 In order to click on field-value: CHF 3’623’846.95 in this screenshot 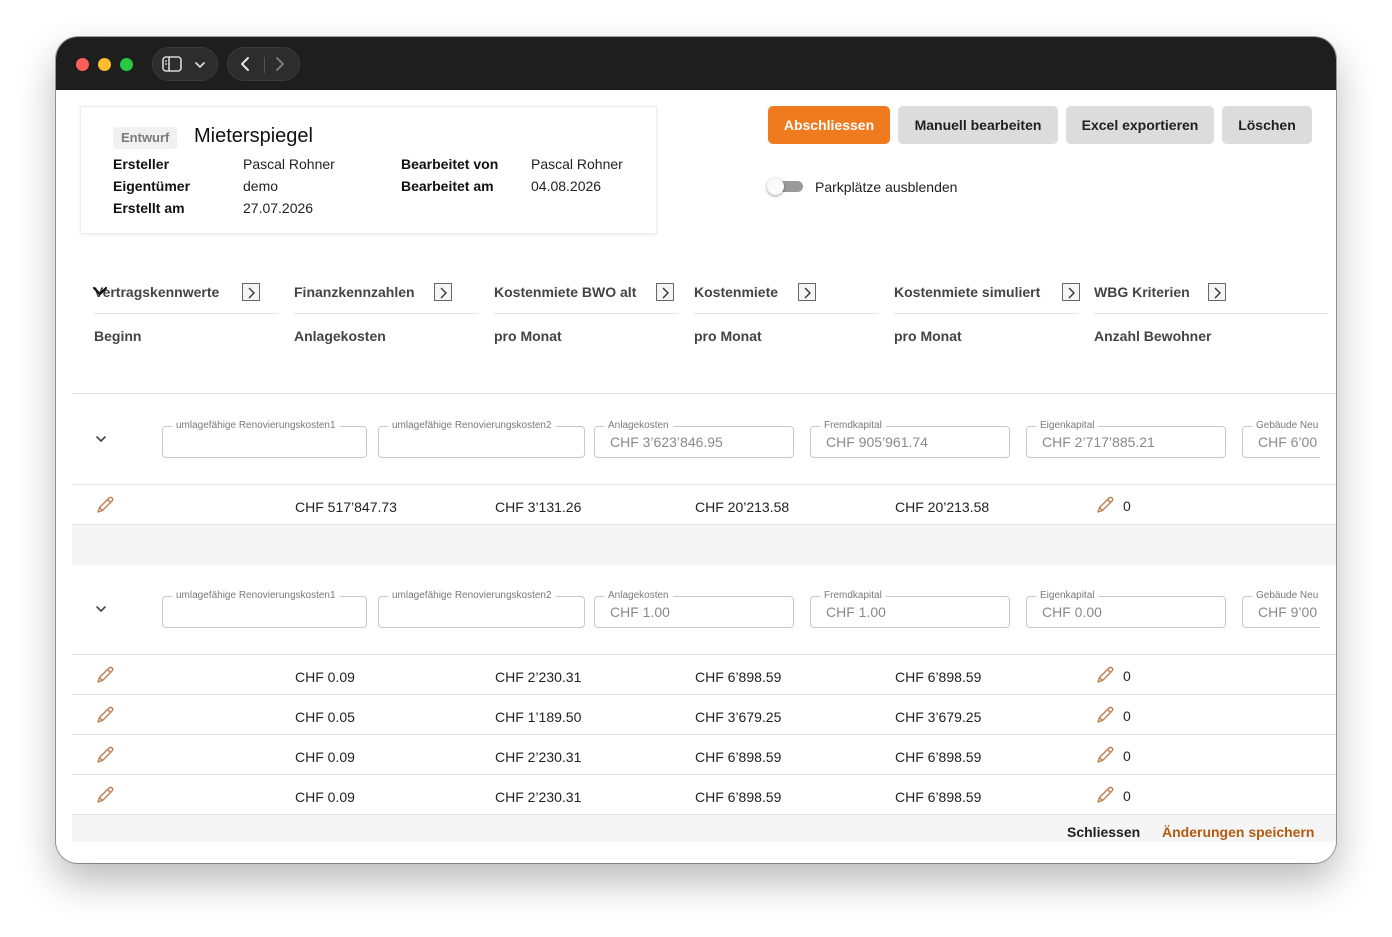, I will do `click(666, 442)`.